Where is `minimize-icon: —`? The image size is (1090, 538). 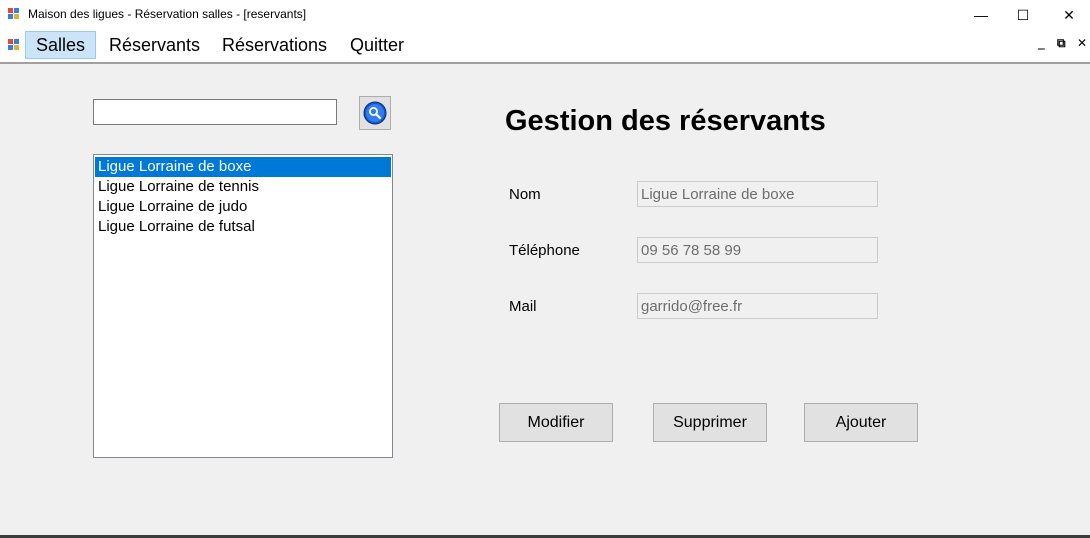 minimize-icon: — is located at coordinates (981, 15).